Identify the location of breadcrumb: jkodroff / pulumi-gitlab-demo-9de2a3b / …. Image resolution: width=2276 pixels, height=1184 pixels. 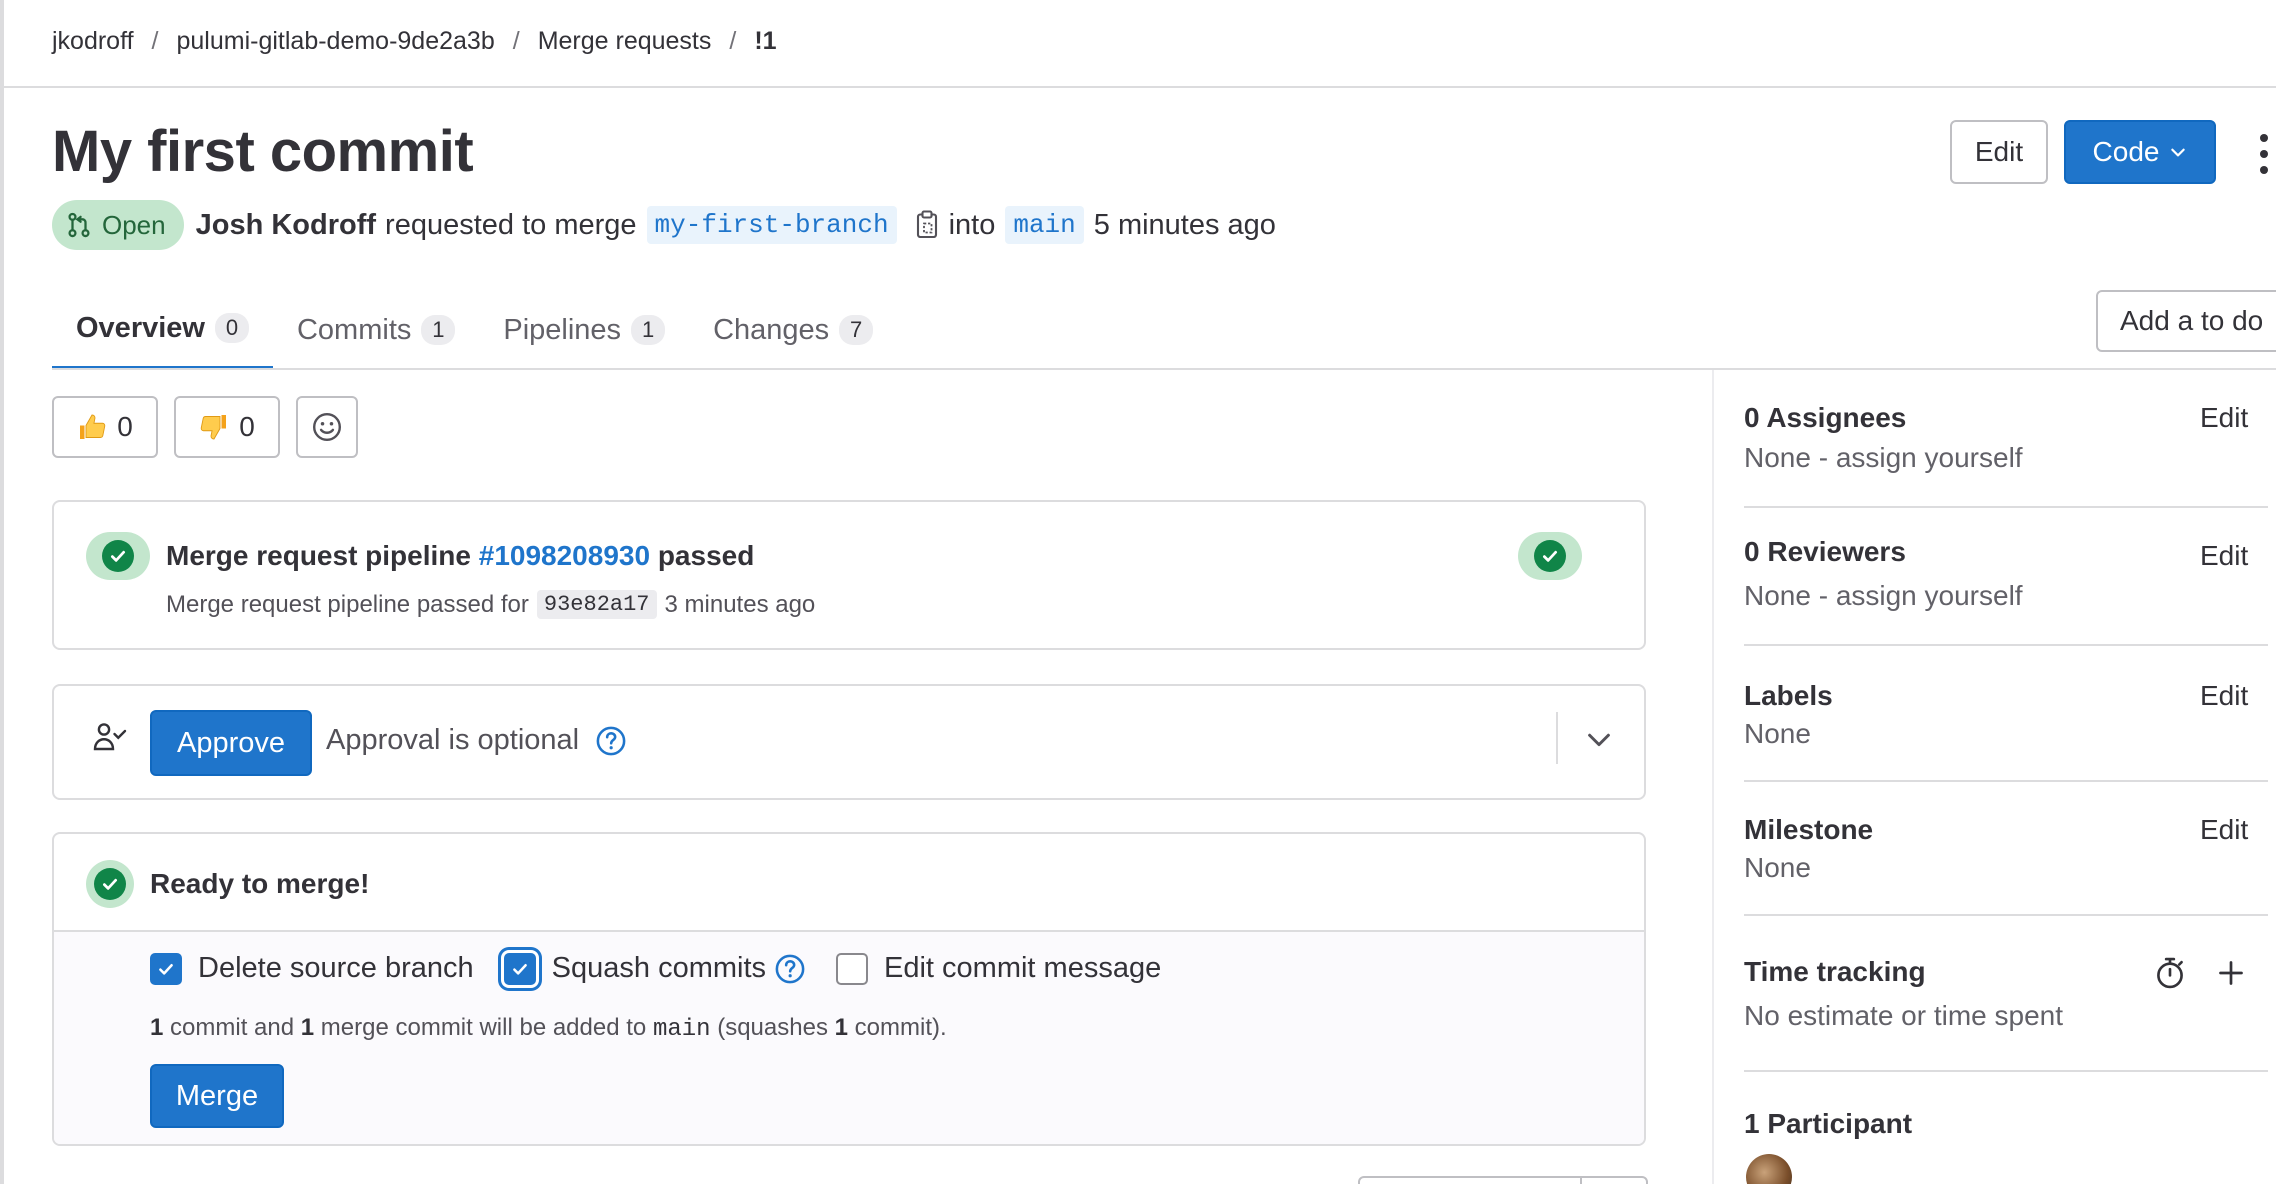
(414, 41).